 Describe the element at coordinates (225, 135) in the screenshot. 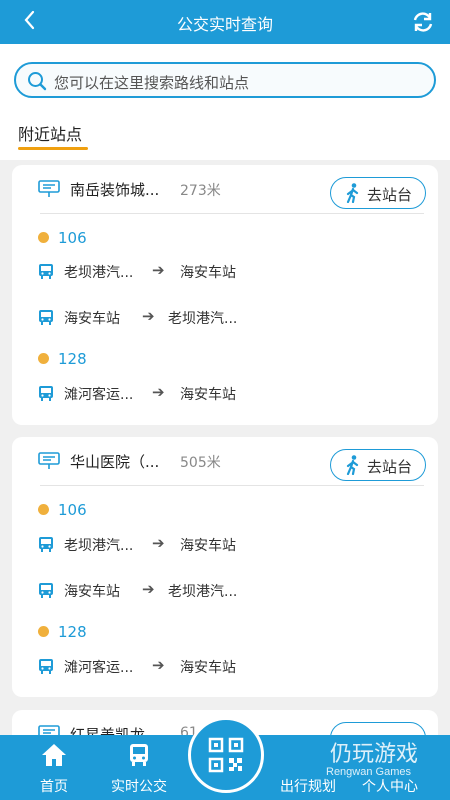

I see `nearby-section-header: 附近站点` at that location.